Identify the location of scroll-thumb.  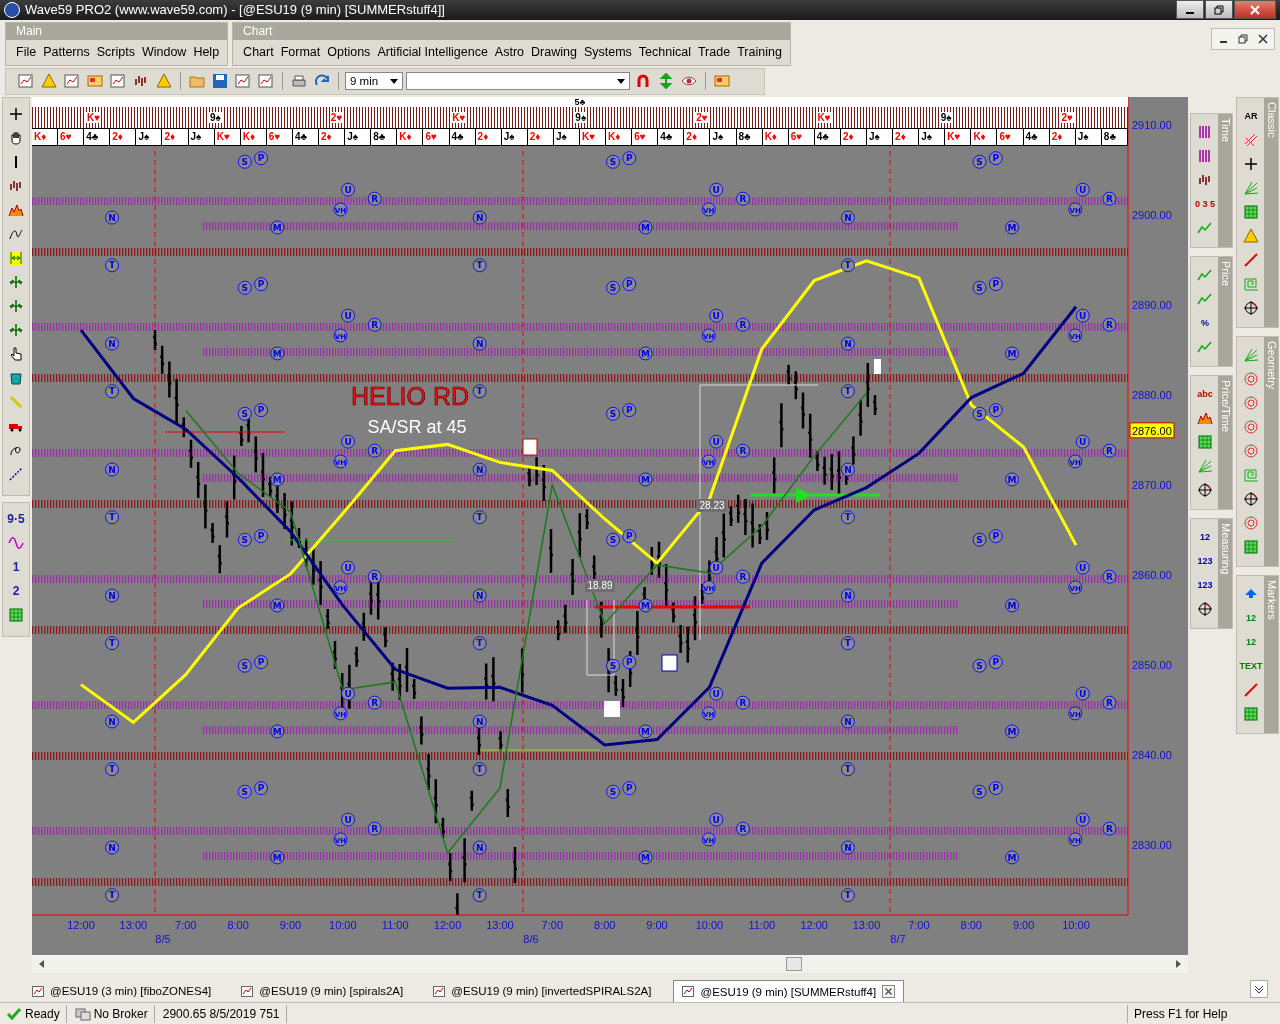
(794, 963).